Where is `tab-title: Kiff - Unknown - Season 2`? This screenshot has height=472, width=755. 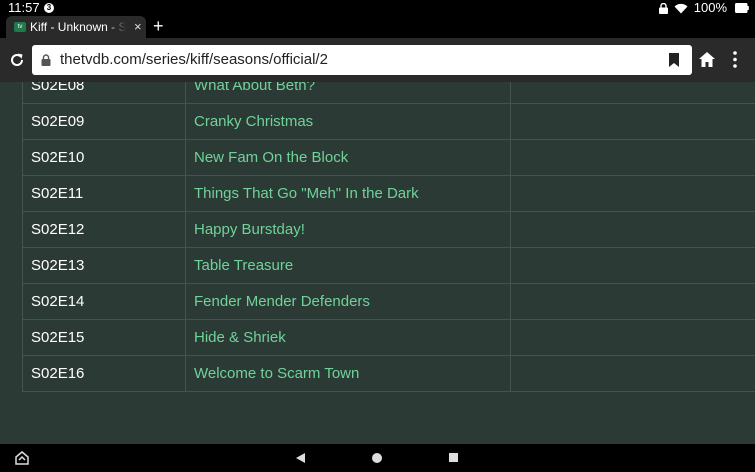 tab-title: Kiff - Unknown - Season 2 is located at coordinates (78, 27).